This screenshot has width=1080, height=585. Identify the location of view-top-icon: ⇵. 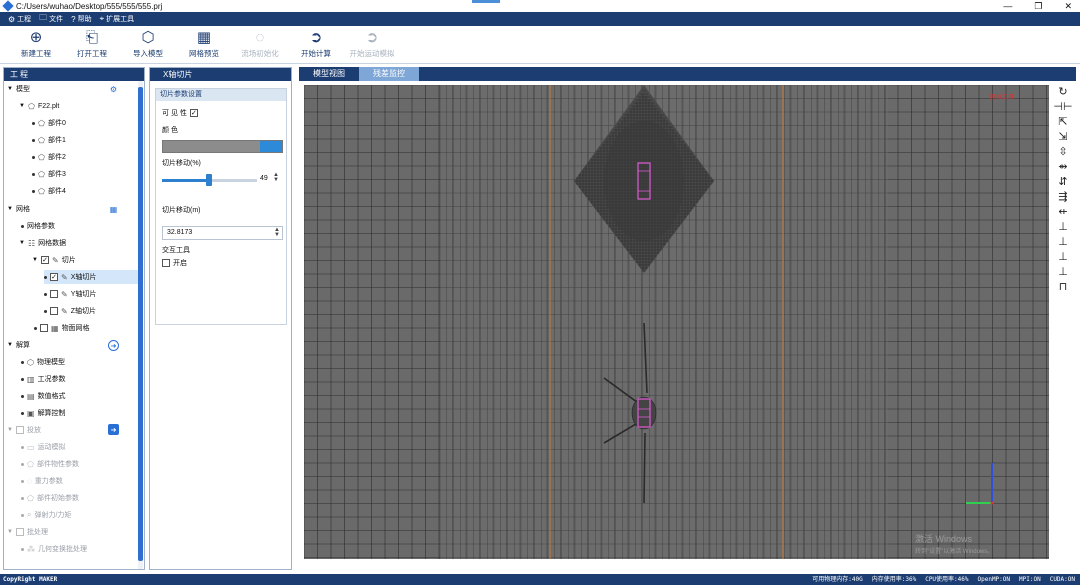
(1062, 182).